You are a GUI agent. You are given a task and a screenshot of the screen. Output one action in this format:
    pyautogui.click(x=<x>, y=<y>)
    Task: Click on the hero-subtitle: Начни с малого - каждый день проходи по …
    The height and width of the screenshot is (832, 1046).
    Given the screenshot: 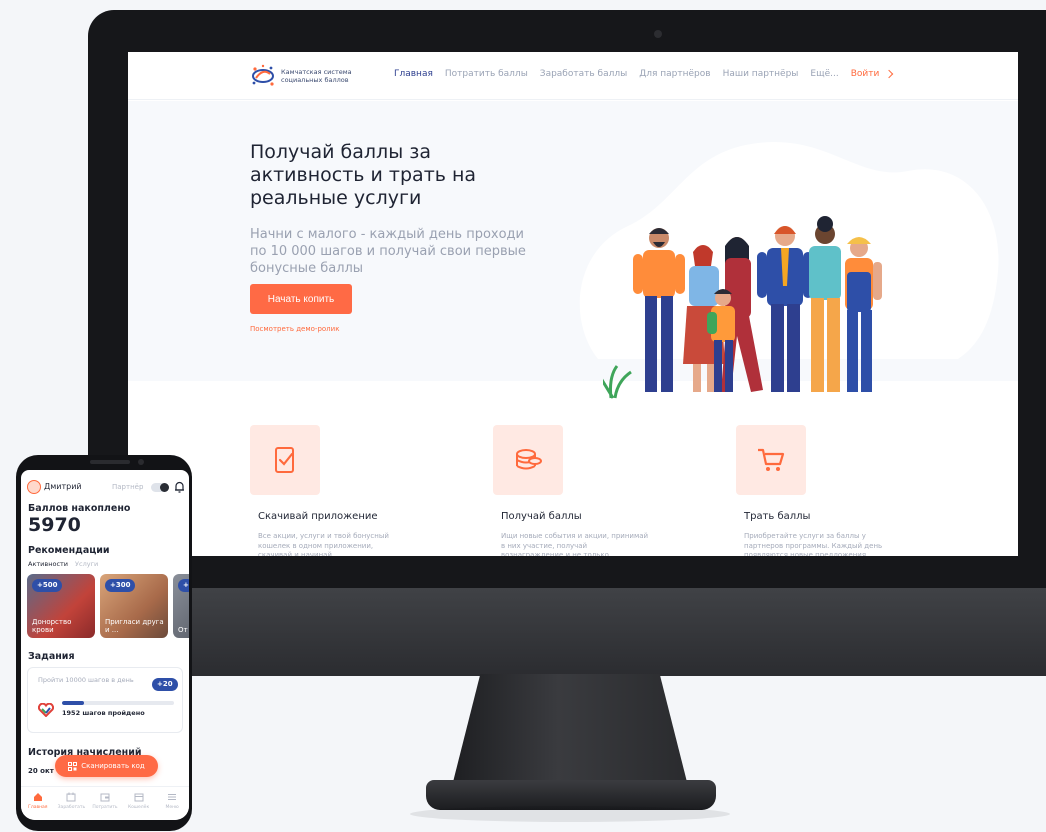 What is the action you would take?
    pyautogui.click(x=388, y=251)
    